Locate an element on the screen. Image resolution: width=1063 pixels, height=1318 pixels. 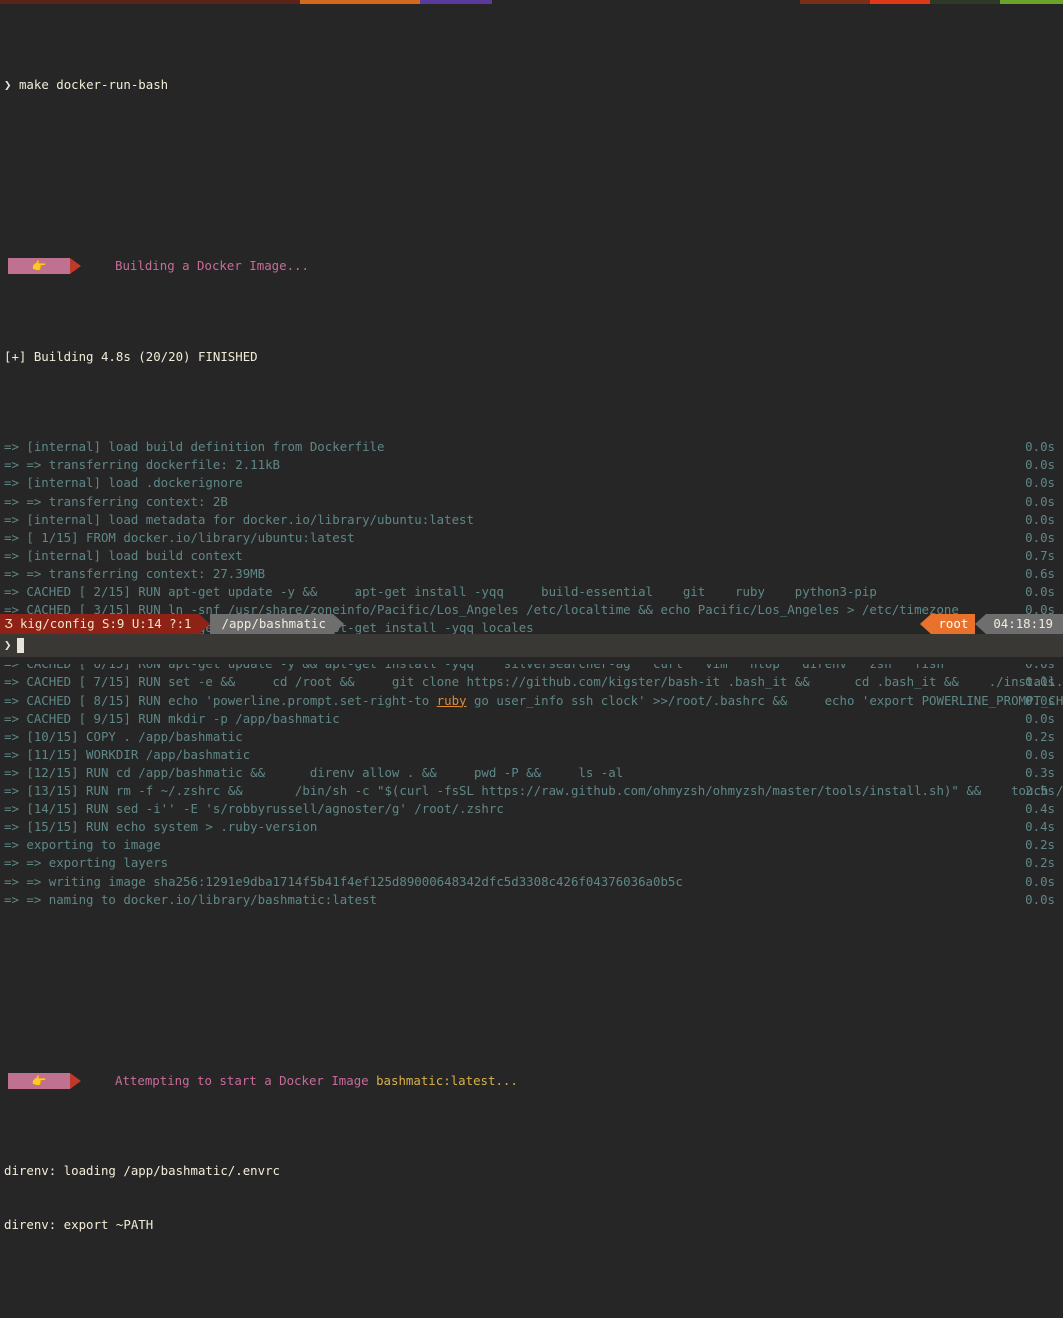
build-step-row: => => exporting layers 0.2s is located at coordinates (531, 863).